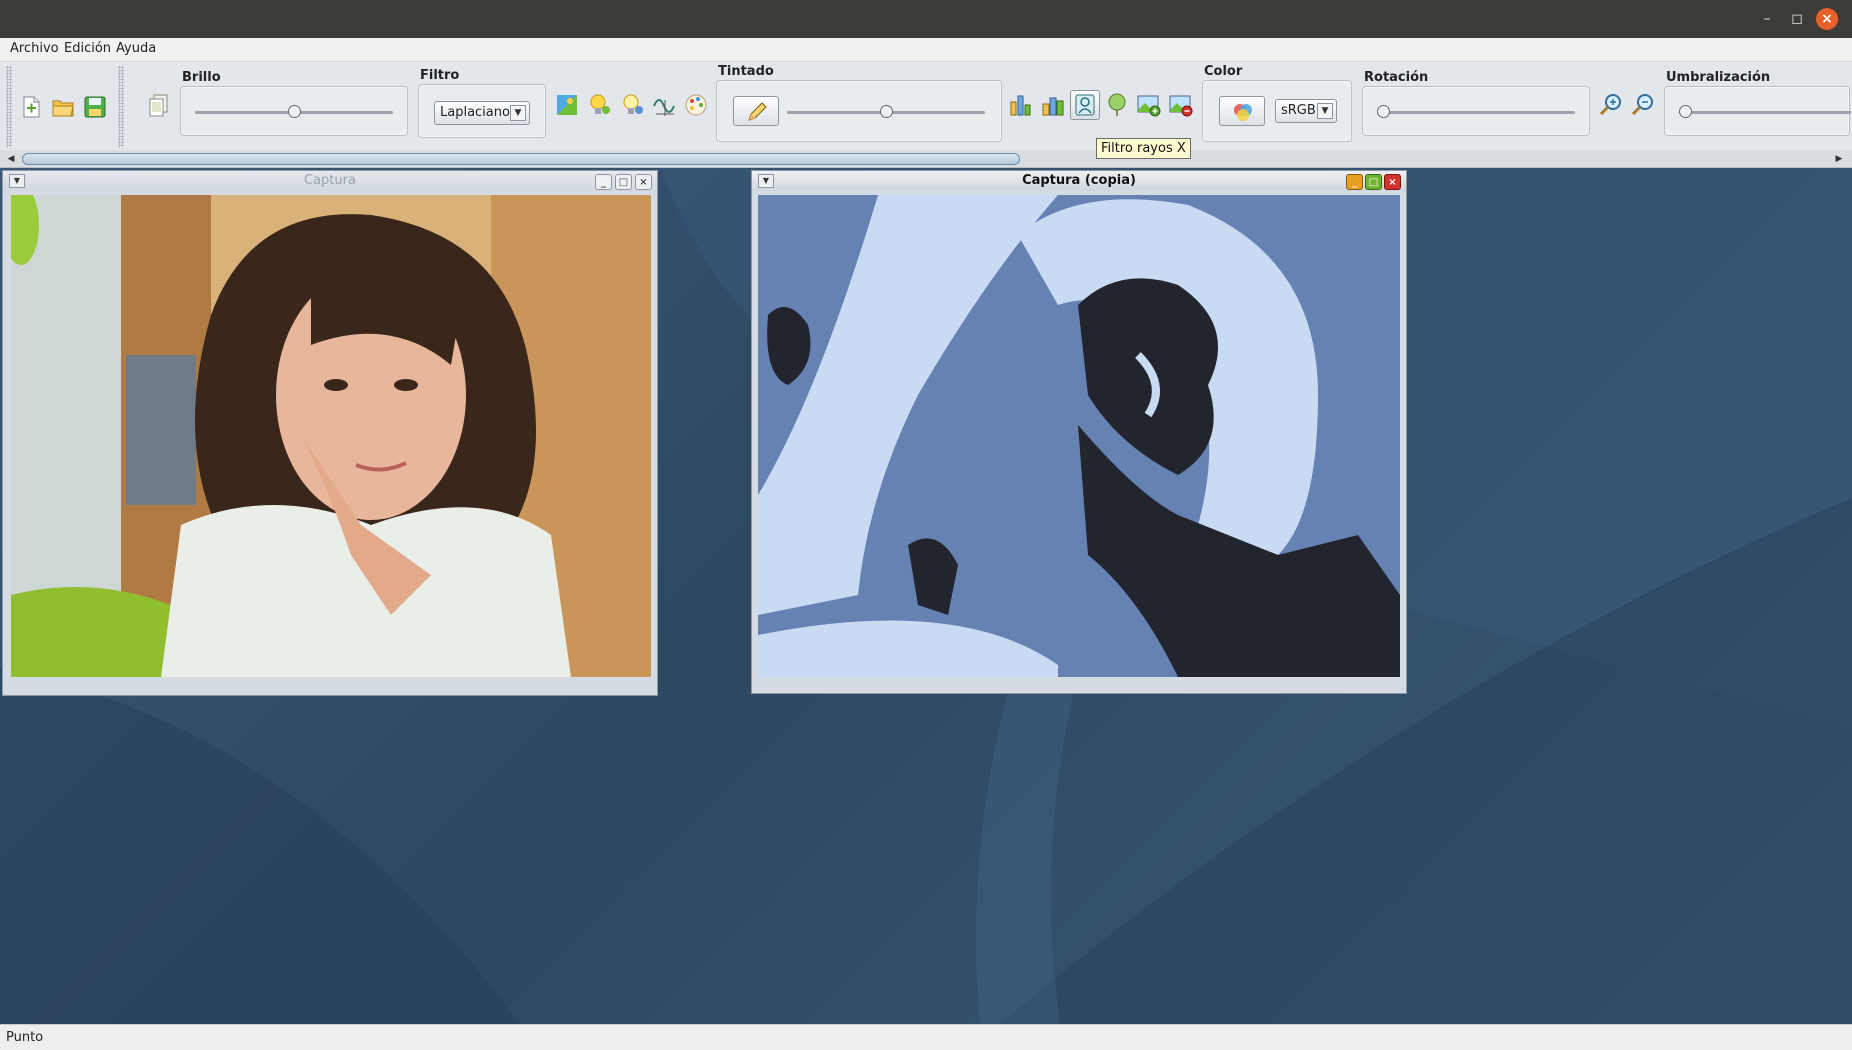 Image resolution: width=1852 pixels, height=1050 pixels. I want to click on brillo-panel, so click(294, 111).